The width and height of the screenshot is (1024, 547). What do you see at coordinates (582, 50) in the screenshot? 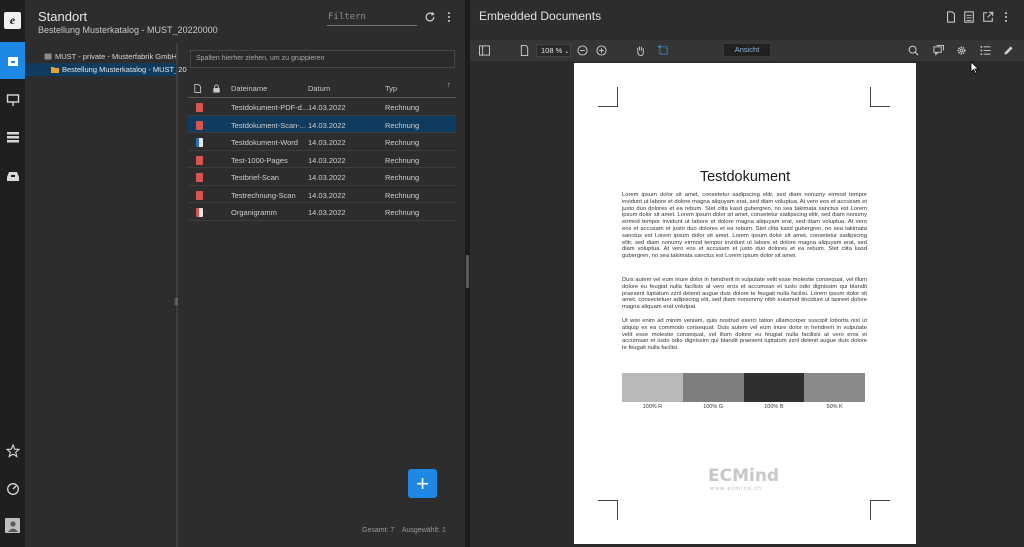
I see `zoom-out-icon` at bounding box center [582, 50].